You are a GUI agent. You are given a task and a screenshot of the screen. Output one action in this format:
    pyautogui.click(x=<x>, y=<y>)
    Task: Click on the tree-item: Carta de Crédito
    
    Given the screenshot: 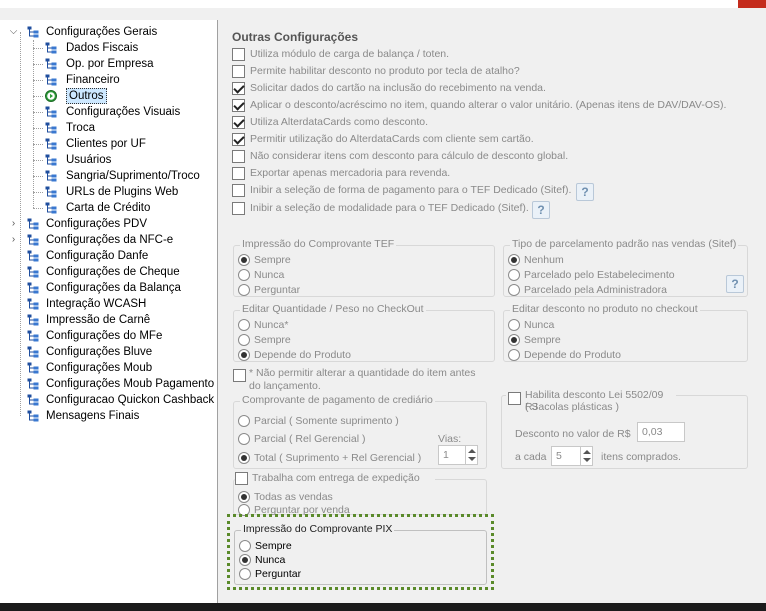 What is the action you would take?
    pyautogui.click(x=109, y=208)
    